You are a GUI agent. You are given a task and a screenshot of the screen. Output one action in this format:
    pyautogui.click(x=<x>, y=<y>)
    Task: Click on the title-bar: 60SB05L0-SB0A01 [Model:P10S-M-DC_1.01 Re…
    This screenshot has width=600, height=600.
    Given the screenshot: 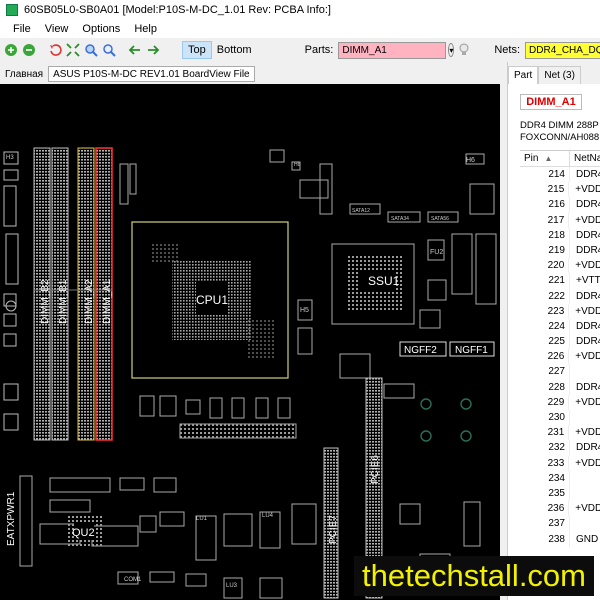 What is the action you would take?
    pyautogui.click(x=300, y=10)
    